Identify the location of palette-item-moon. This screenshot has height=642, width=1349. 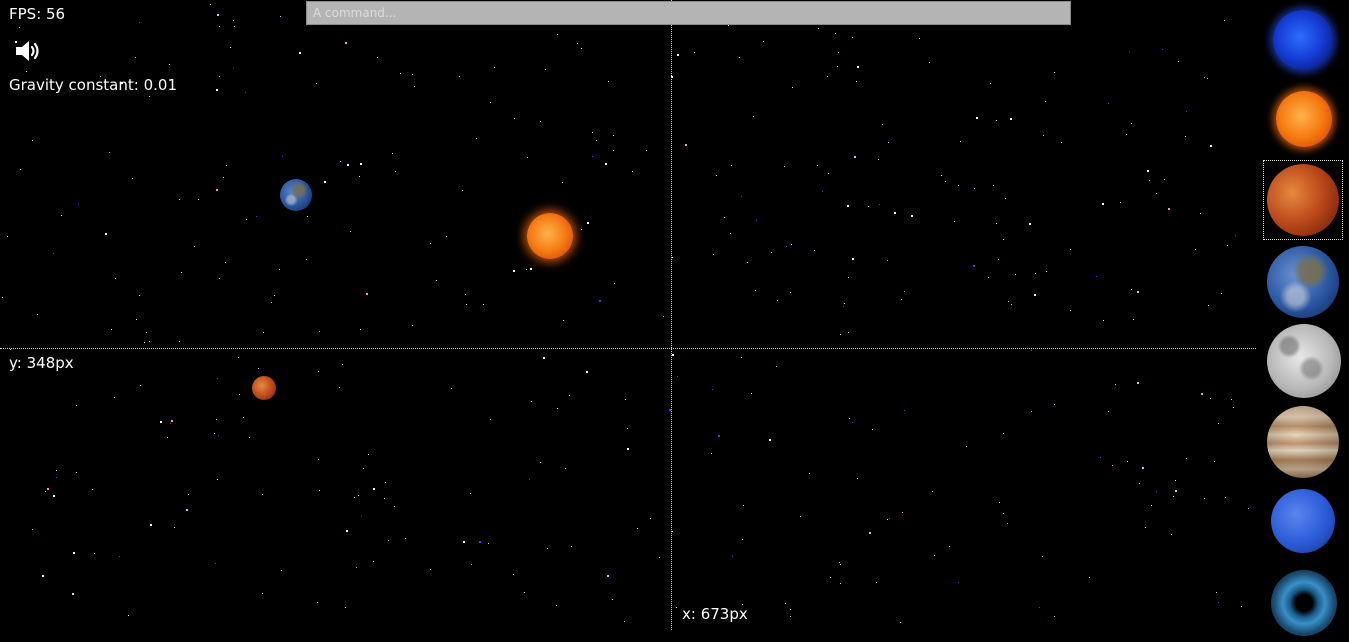
(1303, 361).